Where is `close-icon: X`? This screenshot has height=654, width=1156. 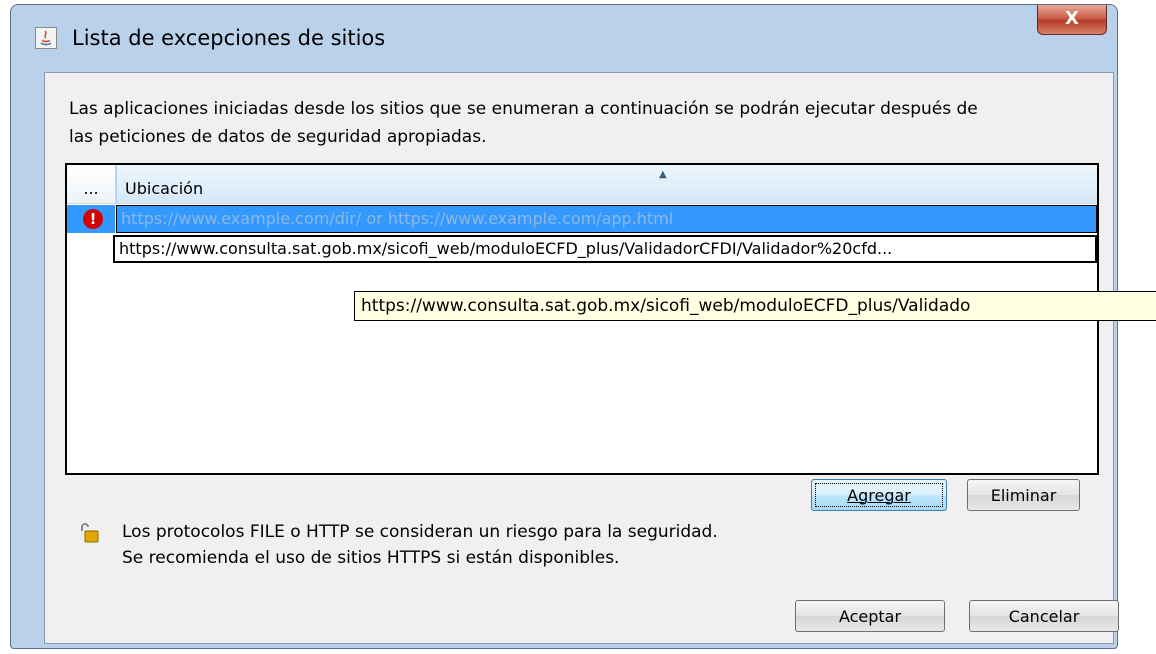
close-icon: X is located at coordinates (1072, 18).